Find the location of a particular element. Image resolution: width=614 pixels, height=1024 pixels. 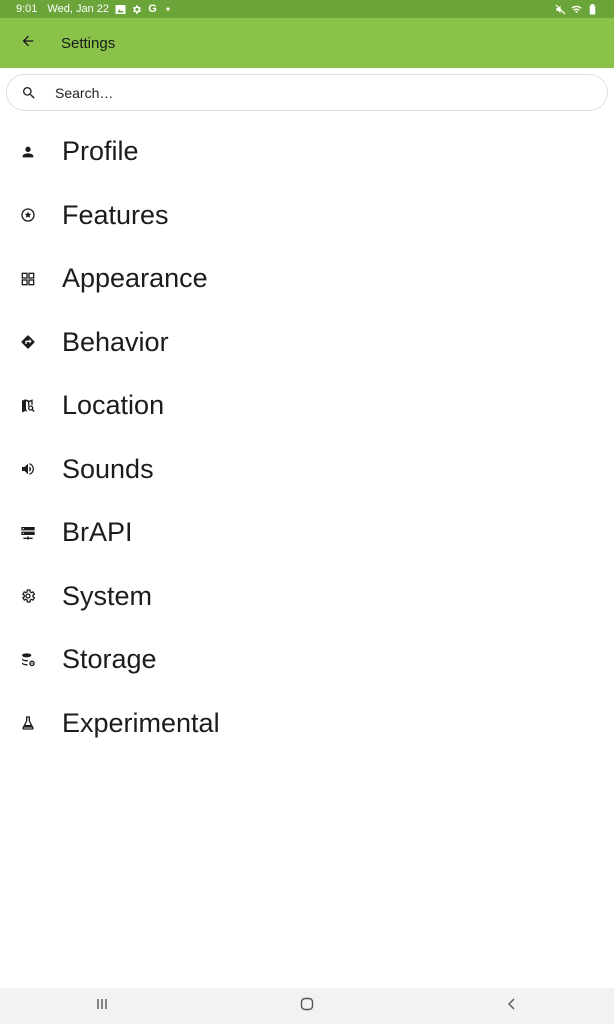

volume-icon is located at coordinates (28, 469).